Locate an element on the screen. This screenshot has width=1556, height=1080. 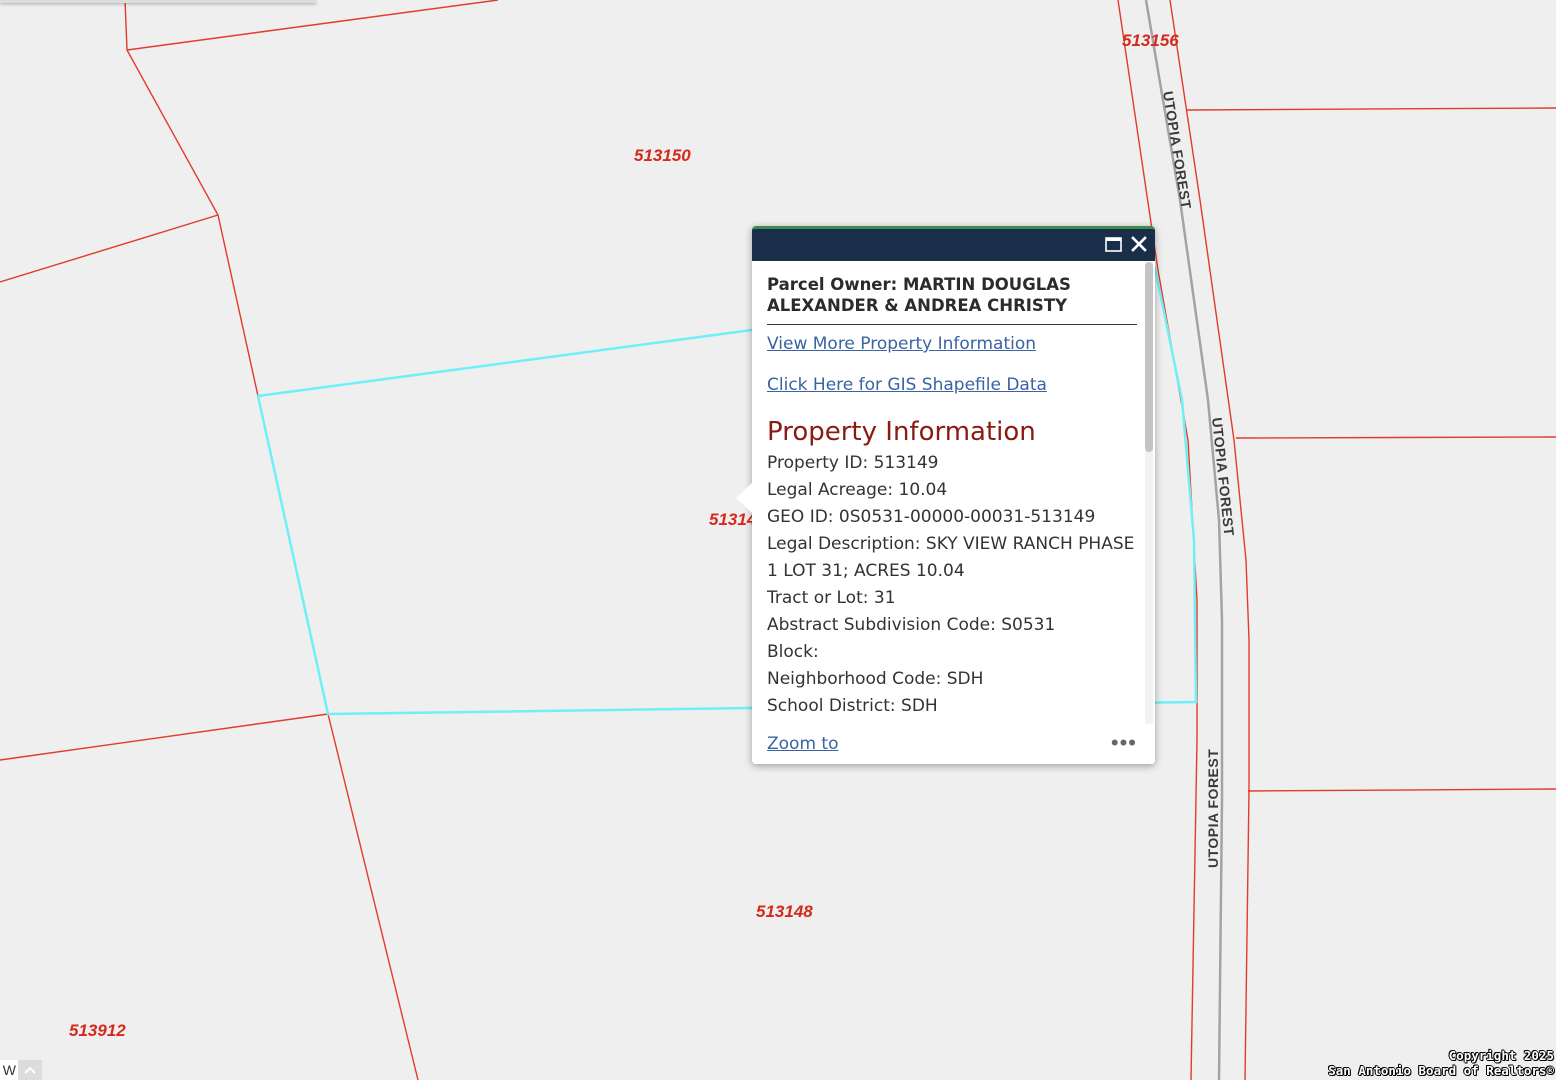
parcel-label: 513148 is located at coordinates (784, 911).